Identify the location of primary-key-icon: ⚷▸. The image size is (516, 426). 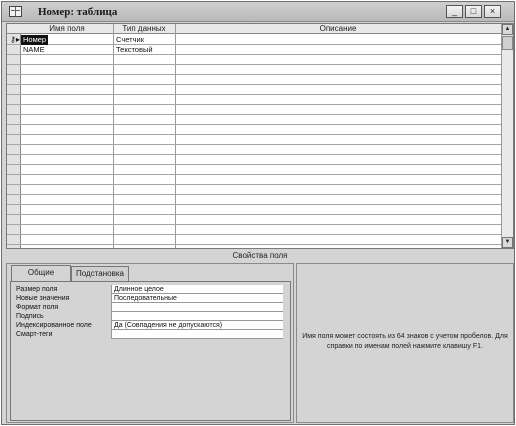
(15, 39).